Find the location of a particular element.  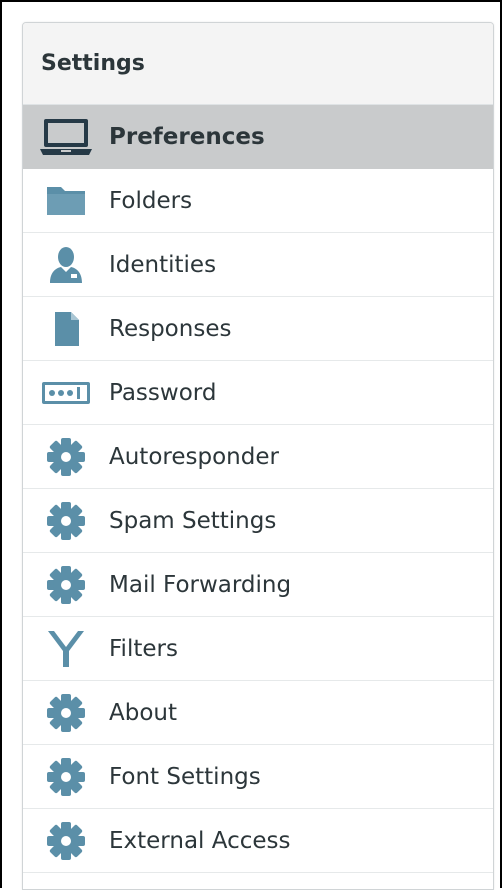

sidebar-item-mail-forwarding: Mail Forwarding is located at coordinates (258, 585).